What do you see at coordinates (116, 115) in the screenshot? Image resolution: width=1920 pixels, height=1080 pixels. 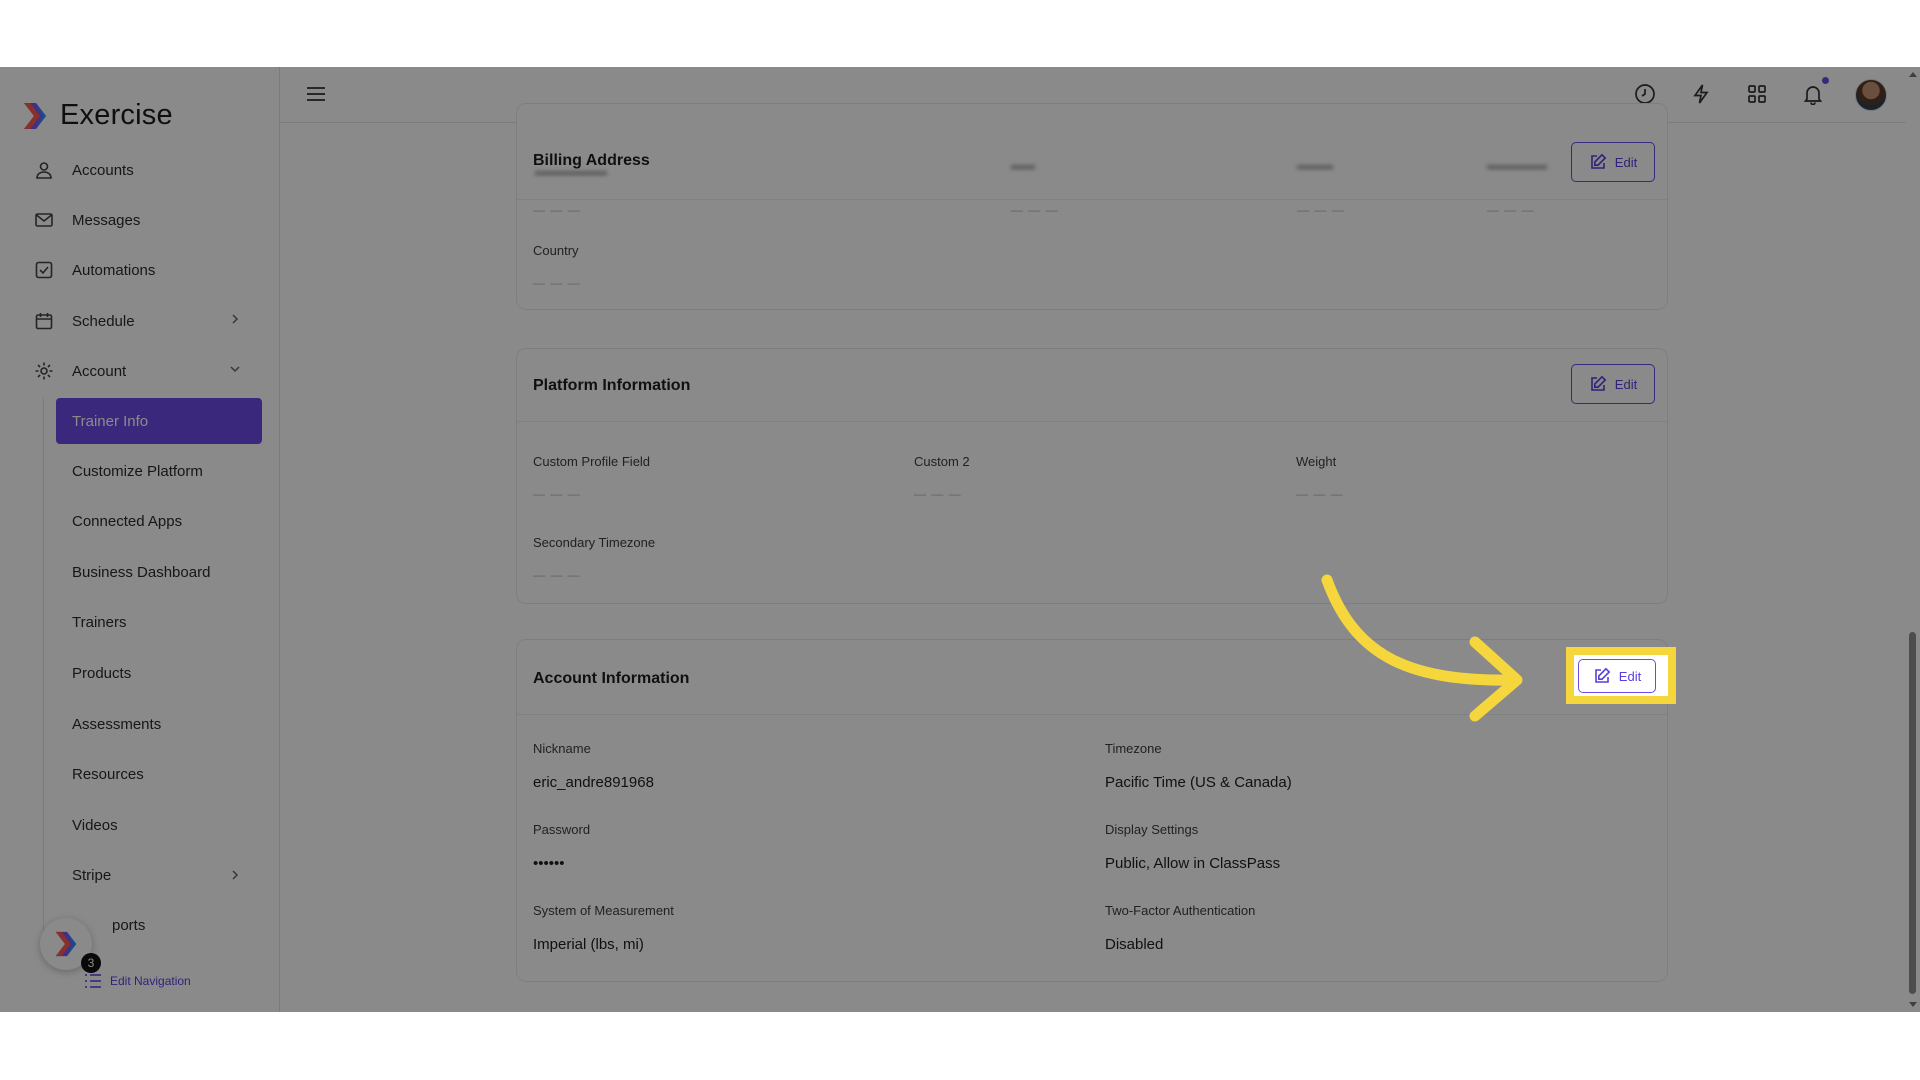 I see `app-name: Exercise` at bounding box center [116, 115].